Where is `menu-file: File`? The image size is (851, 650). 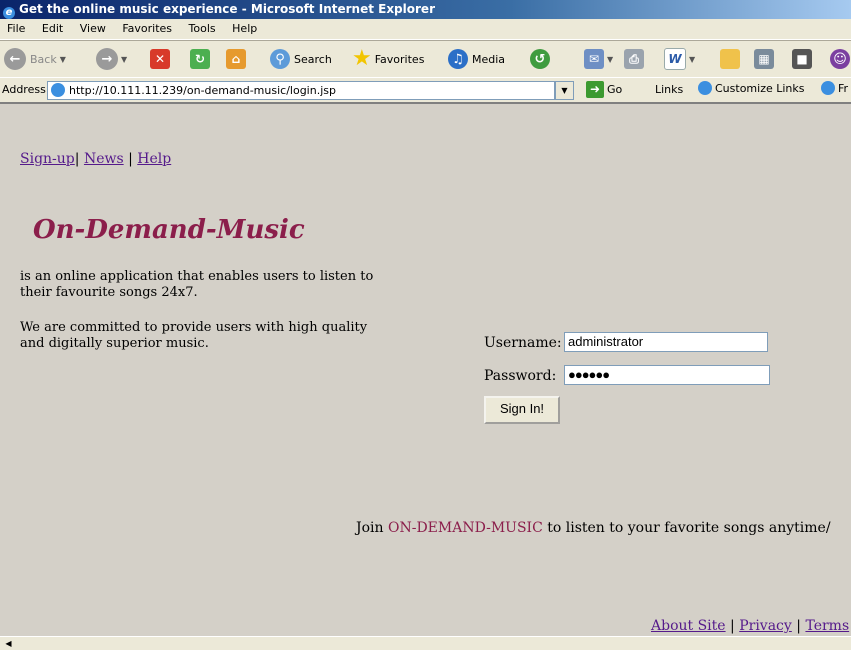 menu-file: File is located at coordinates (16, 28).